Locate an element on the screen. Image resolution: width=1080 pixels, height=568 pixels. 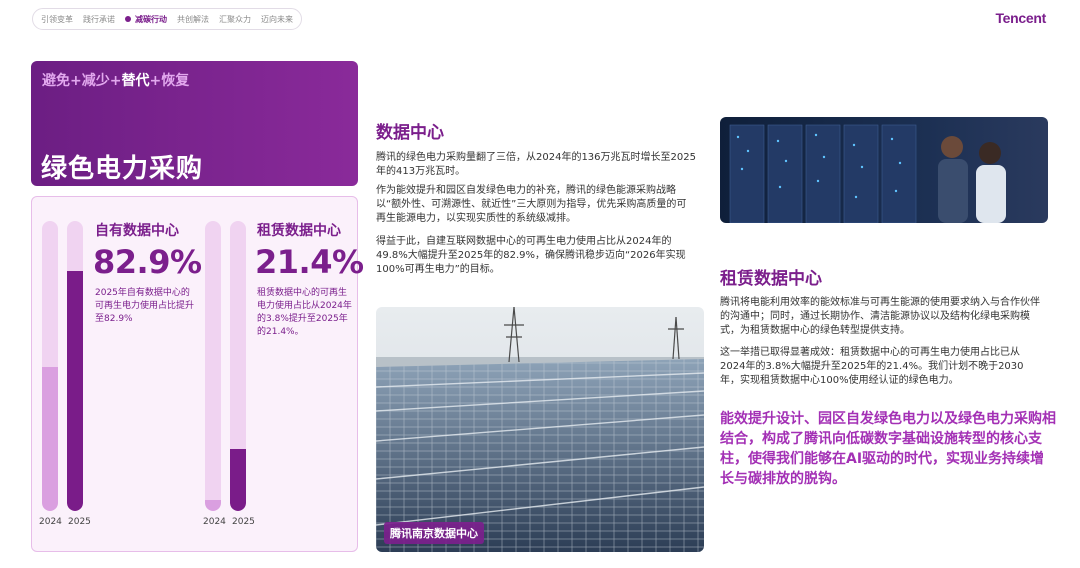
title-subtitle: 避免+减少+替代+恢复 is located at coordinates (115, 80).